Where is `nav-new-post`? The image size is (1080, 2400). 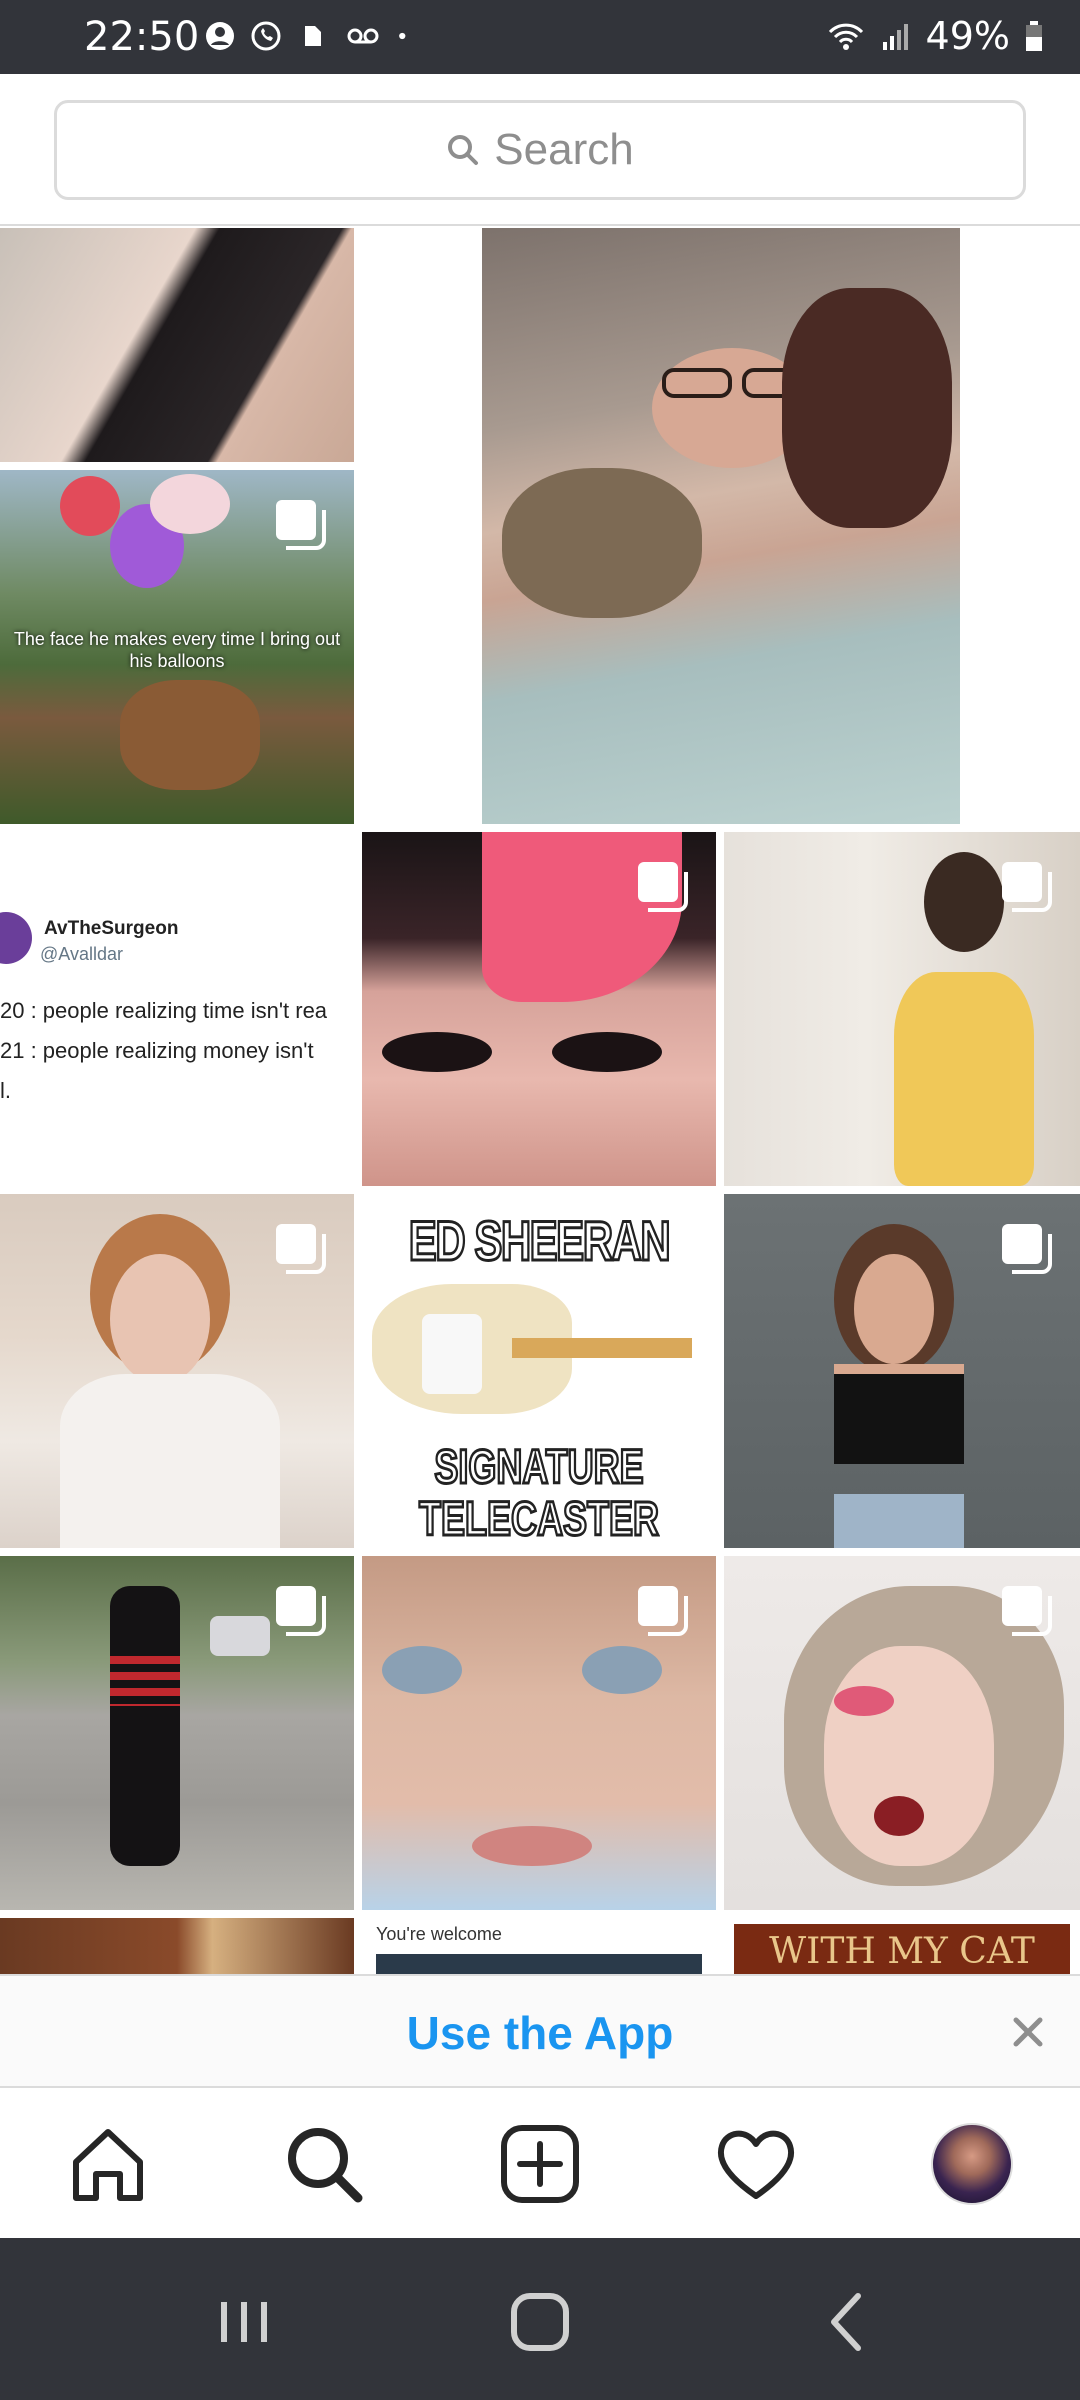
nav-new-post is located at coordinates (540, 2164).